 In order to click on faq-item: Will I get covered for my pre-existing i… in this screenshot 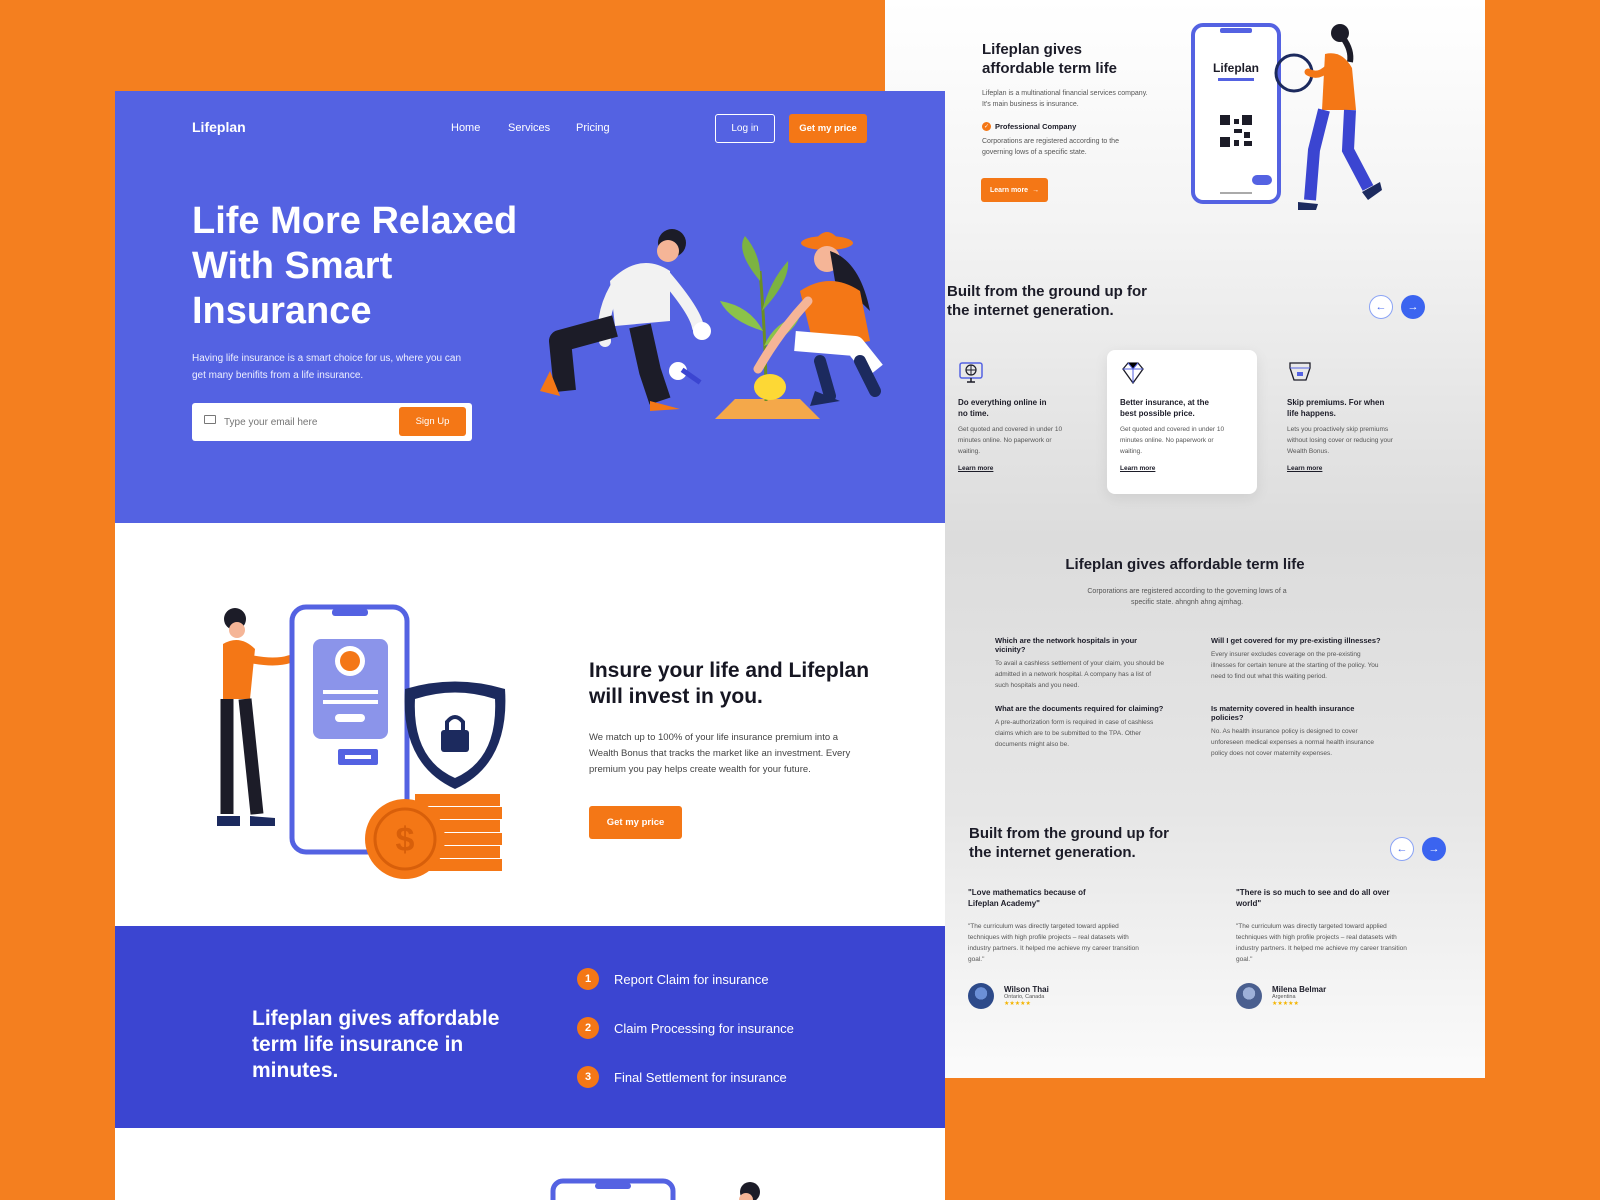, I will do `click(1296, 659)`.